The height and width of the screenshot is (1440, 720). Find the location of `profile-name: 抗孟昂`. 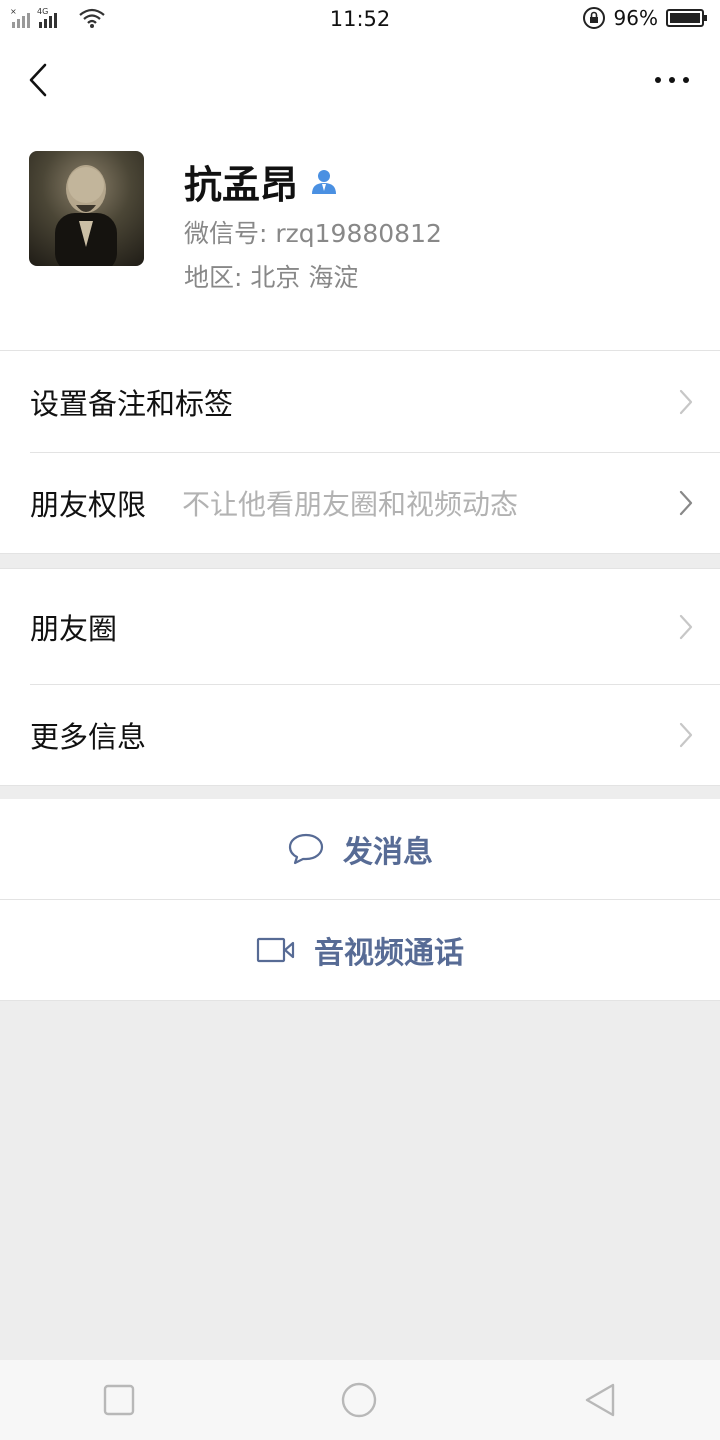

profile-name: 抗孟昂 is located at coordinates (241, 185).